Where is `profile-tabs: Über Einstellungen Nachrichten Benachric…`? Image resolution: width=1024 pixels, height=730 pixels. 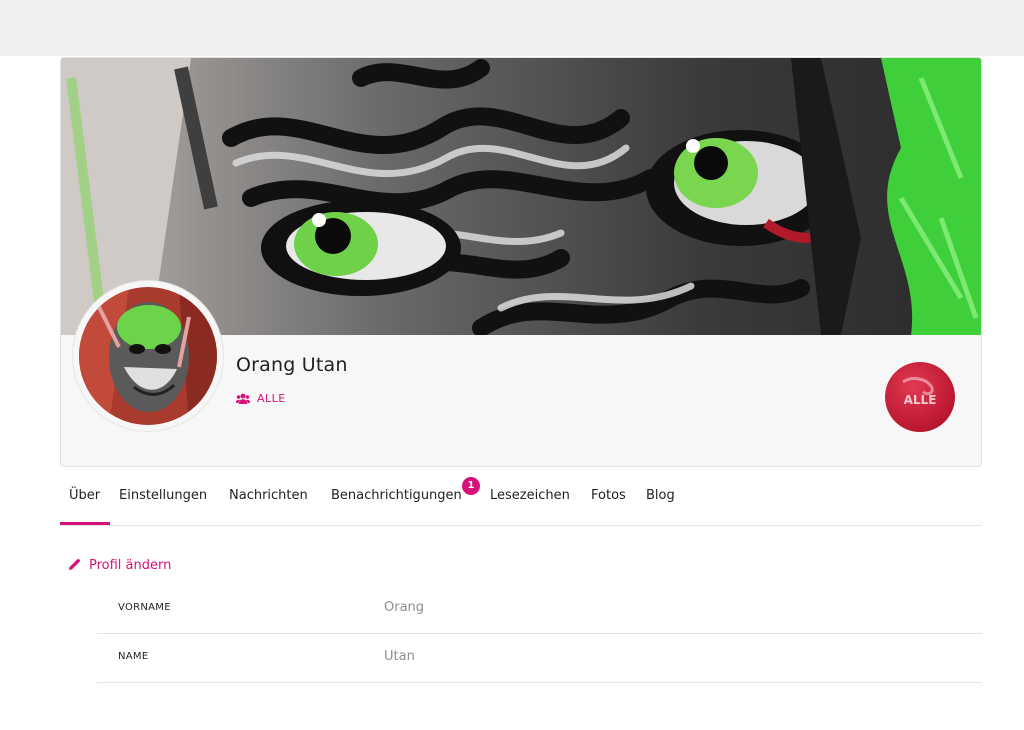 profile-tabs: Über Einstellungen Nachrichten Benachric… is located at coordinates (521, 501).